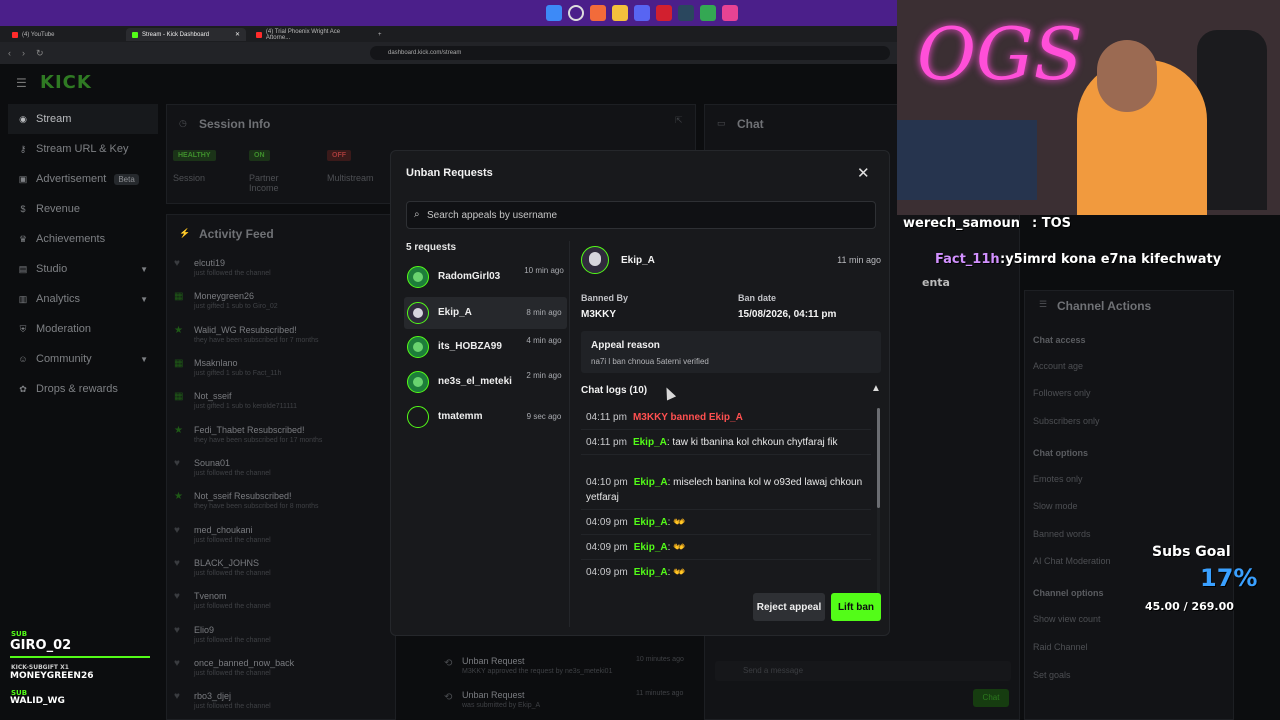  What do you see at coordinates (876, 388) in the screenshot?
I see `chevron-up-icon: ▲` at bounding box center [876, 388].